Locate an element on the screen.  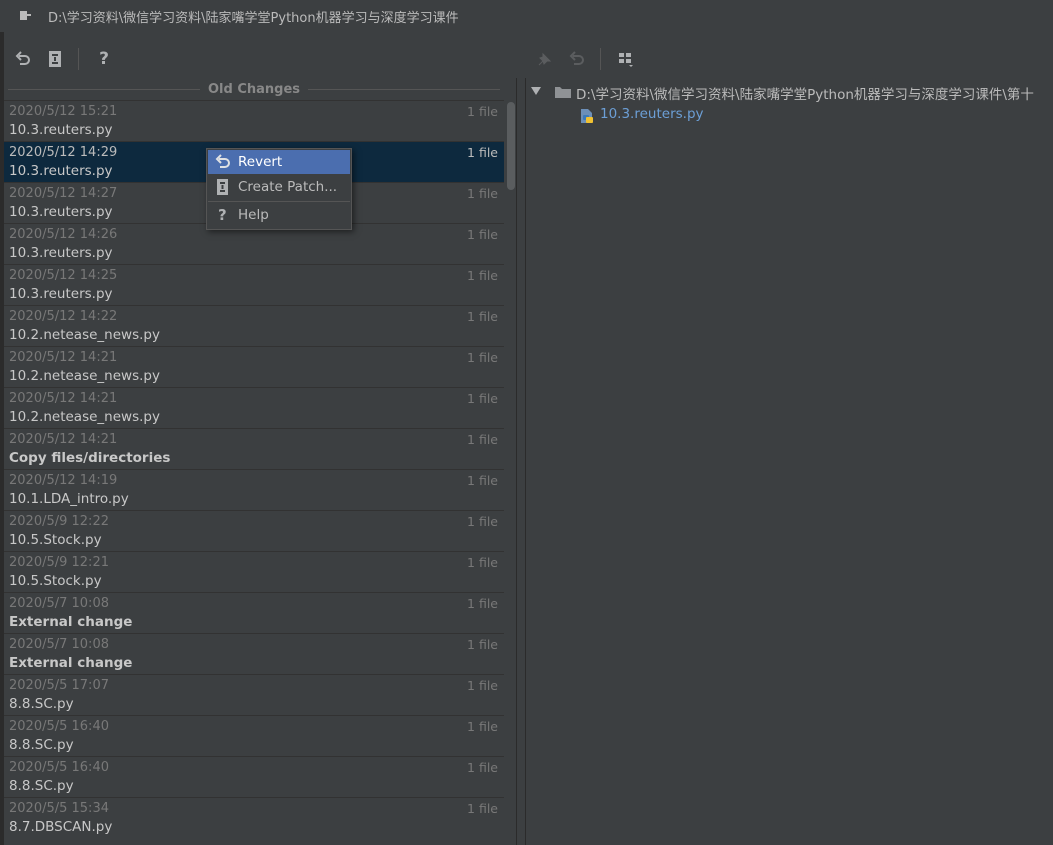
pin-icon is located at coordinates (545, 59).